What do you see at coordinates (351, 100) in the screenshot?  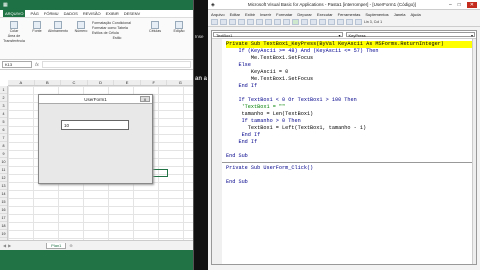 I see `code-line: If TextBox1 < 0 Or TextBox1 > 100 Then` at bounding box center [351, 100].